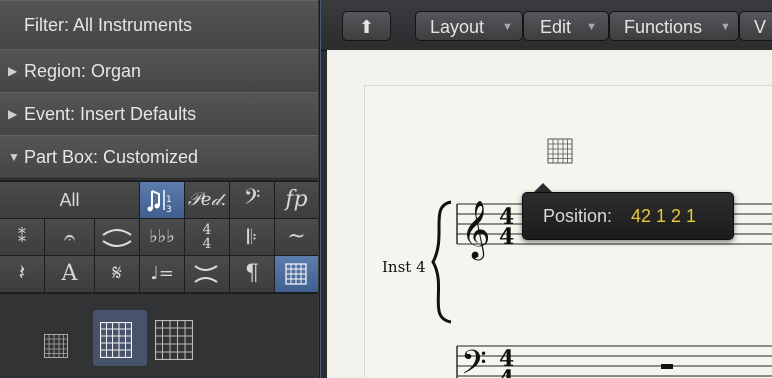 The image size is (772, 378). I want to click on layout-menu-button: Layout ▼, so click(469, 26).